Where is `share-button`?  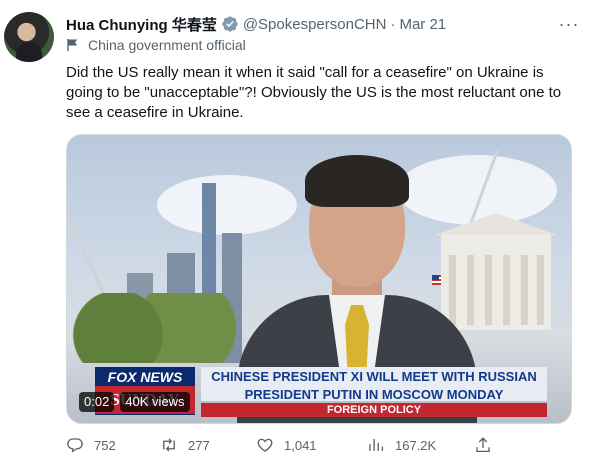 share-button is located at coordinates (483, 445).